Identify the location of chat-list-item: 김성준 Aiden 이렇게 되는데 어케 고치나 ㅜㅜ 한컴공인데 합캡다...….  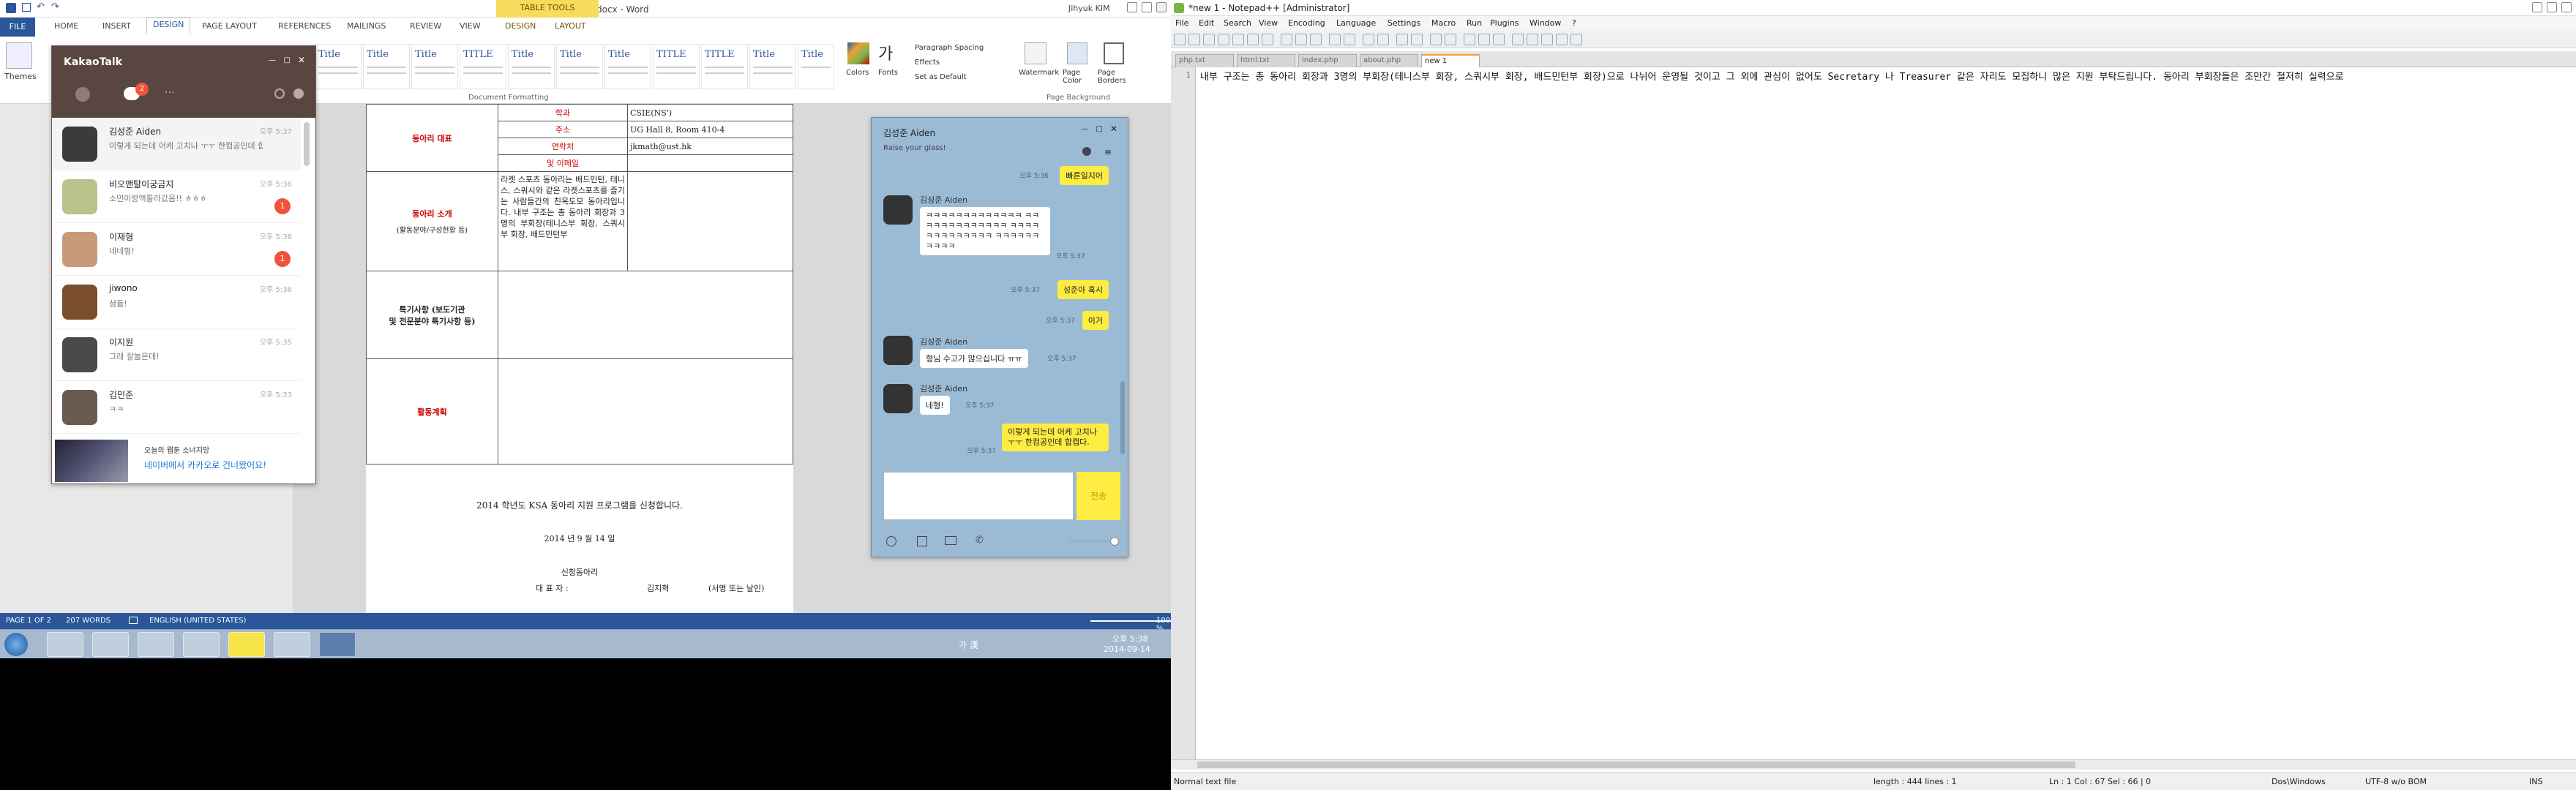
(176, 144).